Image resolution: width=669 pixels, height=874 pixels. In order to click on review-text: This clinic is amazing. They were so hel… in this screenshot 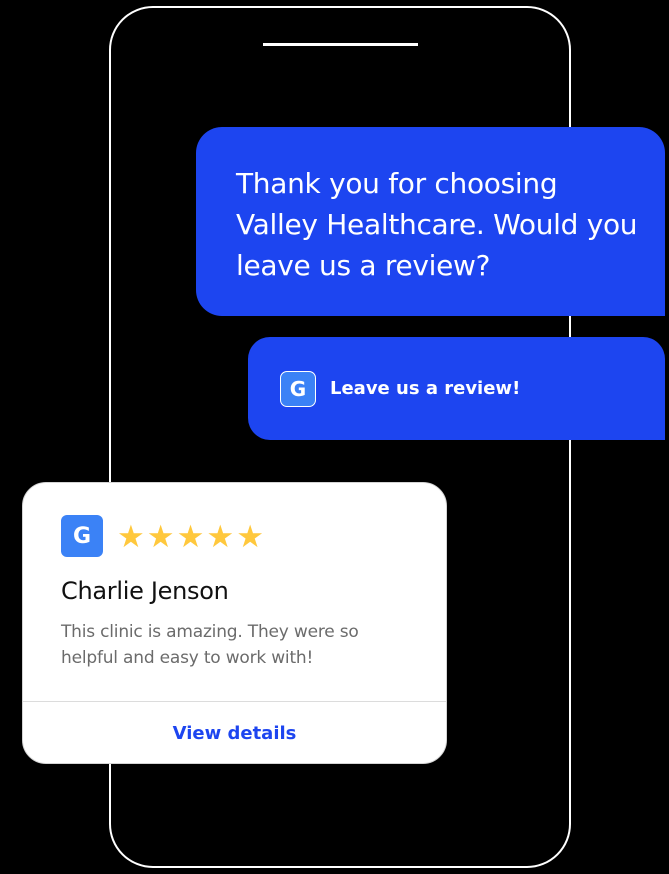, I will do `click(210, 645)`.